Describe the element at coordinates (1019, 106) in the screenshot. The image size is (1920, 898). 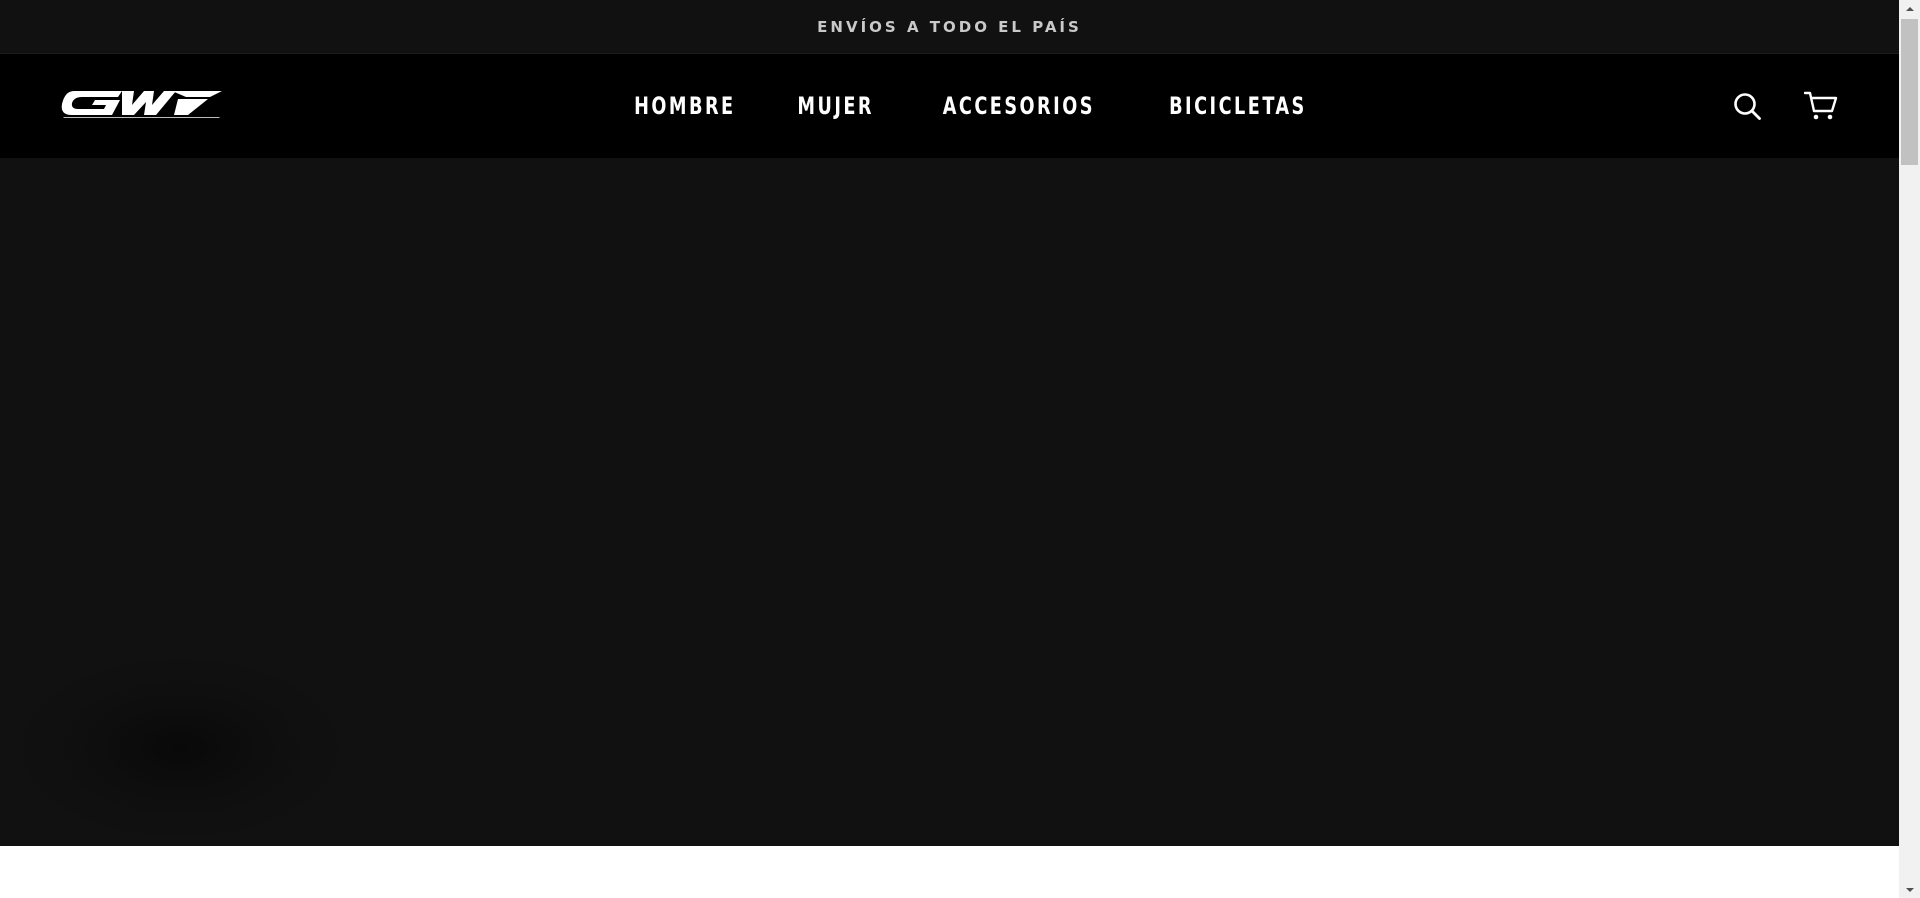
I see `nav-item-accesorios: ACCESORIOS` at that location.